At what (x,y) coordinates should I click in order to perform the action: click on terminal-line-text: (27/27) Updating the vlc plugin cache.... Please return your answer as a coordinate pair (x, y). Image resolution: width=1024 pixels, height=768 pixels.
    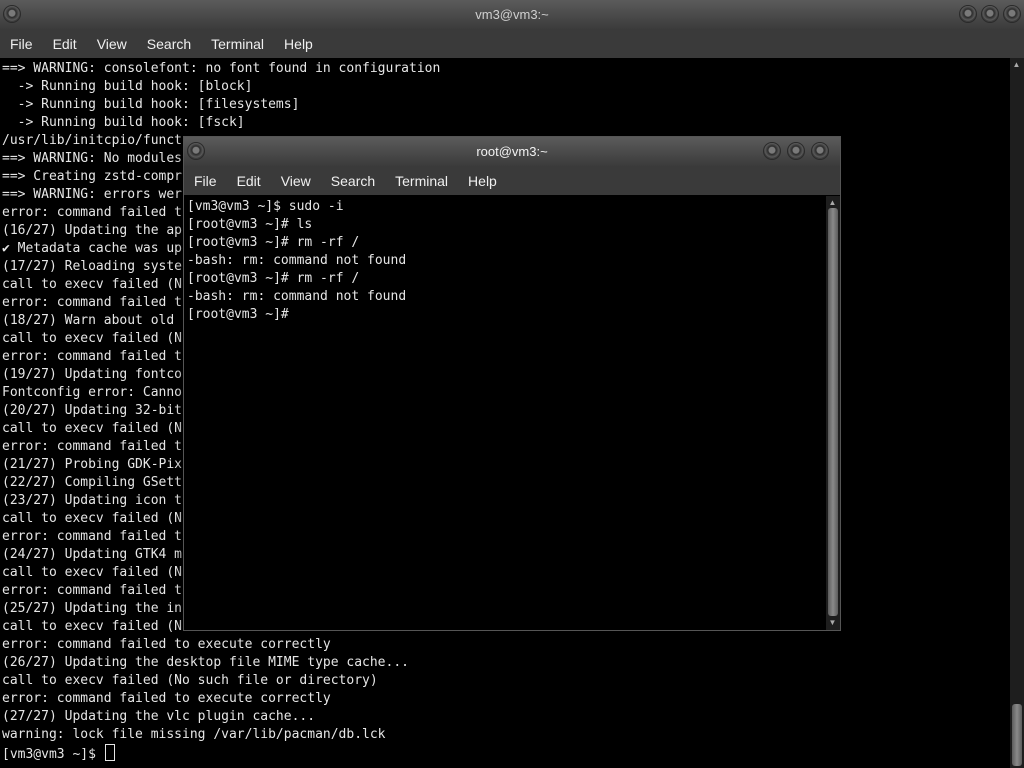
    Looking at the image, I should click on (159, 716).